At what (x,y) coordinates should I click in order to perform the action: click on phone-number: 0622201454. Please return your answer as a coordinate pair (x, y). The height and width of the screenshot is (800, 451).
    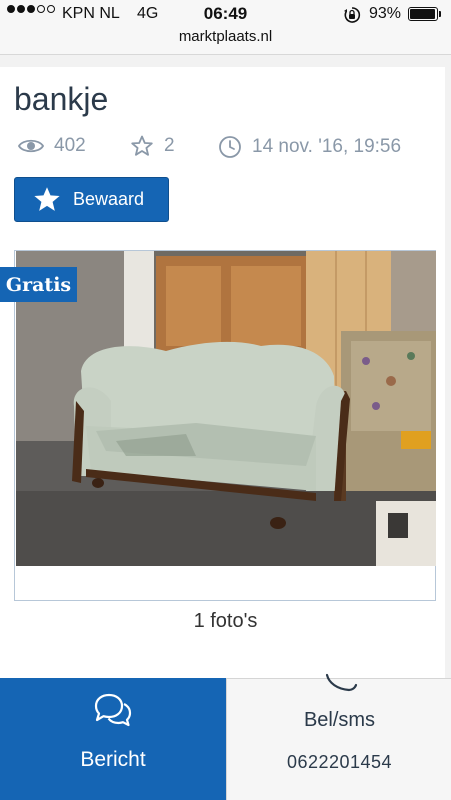
    Looking at the image, I should click on (339, 762).